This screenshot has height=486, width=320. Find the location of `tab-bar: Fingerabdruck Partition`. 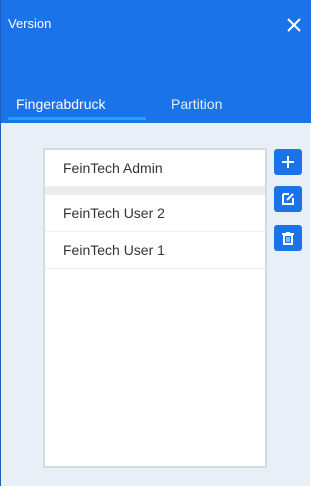

tab-bar: Fingerabdruck Partition is located at coordinates (156, 109).